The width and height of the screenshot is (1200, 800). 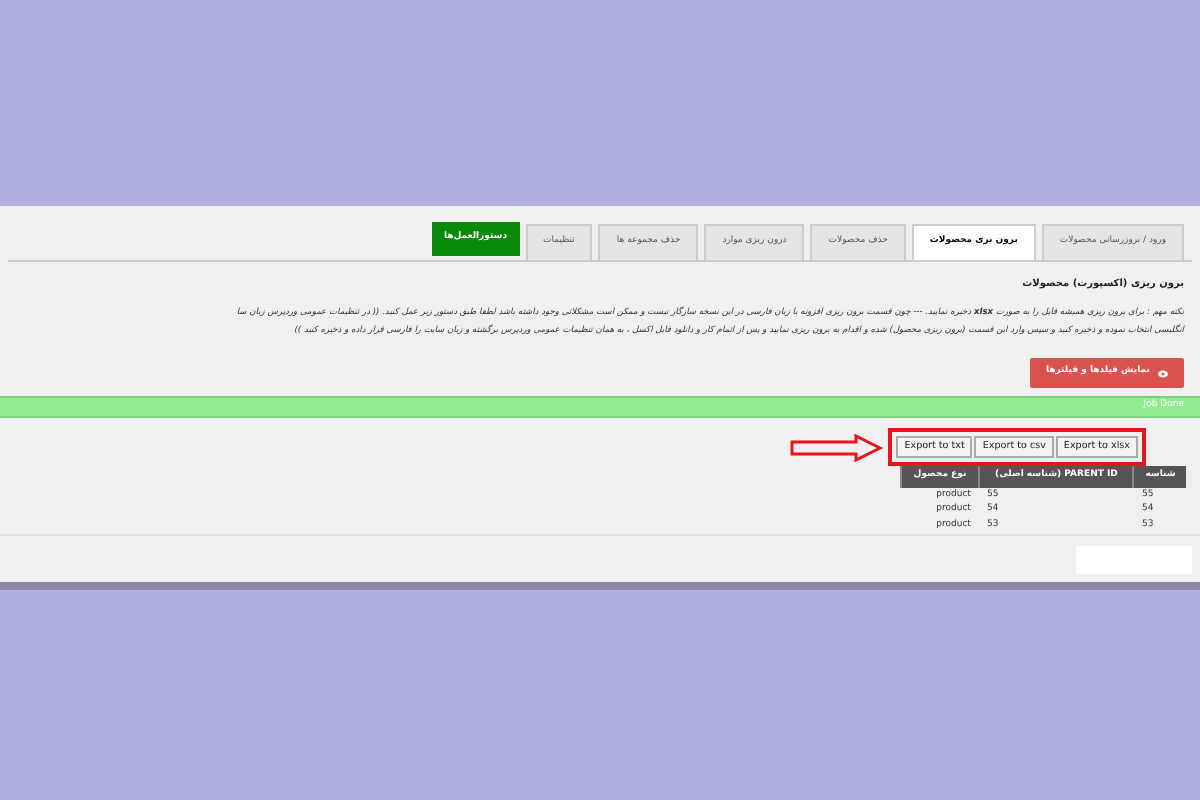 What do you see at coordinates (1163, 373) in the screenshot?
I see `eye-icon` at bounding box center [1163, 373].